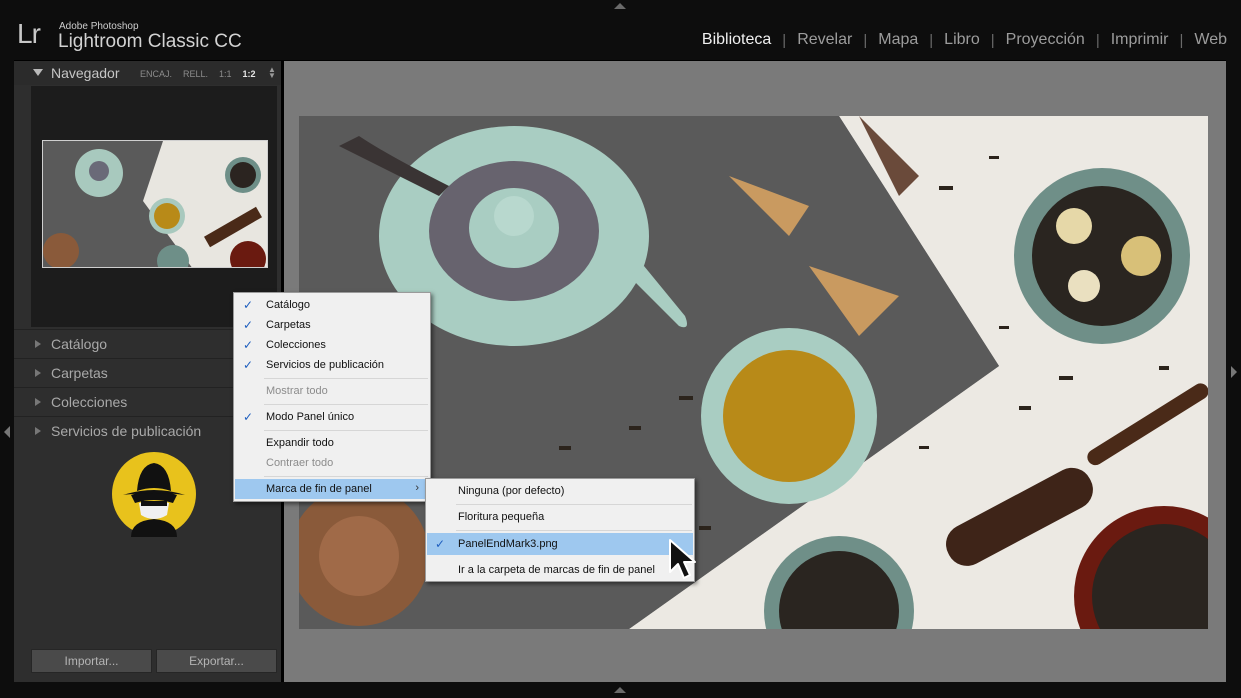 This screenshot has width=1241, height=698. Describe the element at coordinates (272, 73) in the screenshot. I see `zoom-dropdown-arrows-icon: ▲ ▼` at that location.